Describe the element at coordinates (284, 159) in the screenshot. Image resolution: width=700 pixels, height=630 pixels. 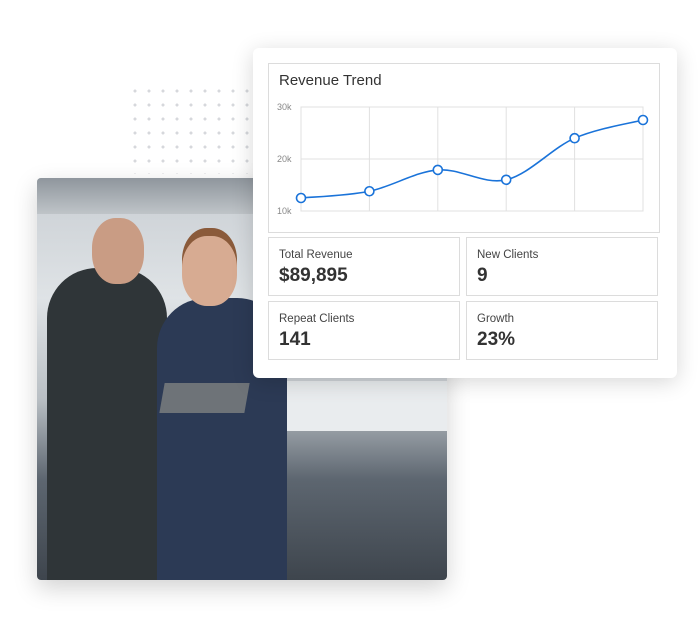
I see `y-tick-label: 20k` at that location.